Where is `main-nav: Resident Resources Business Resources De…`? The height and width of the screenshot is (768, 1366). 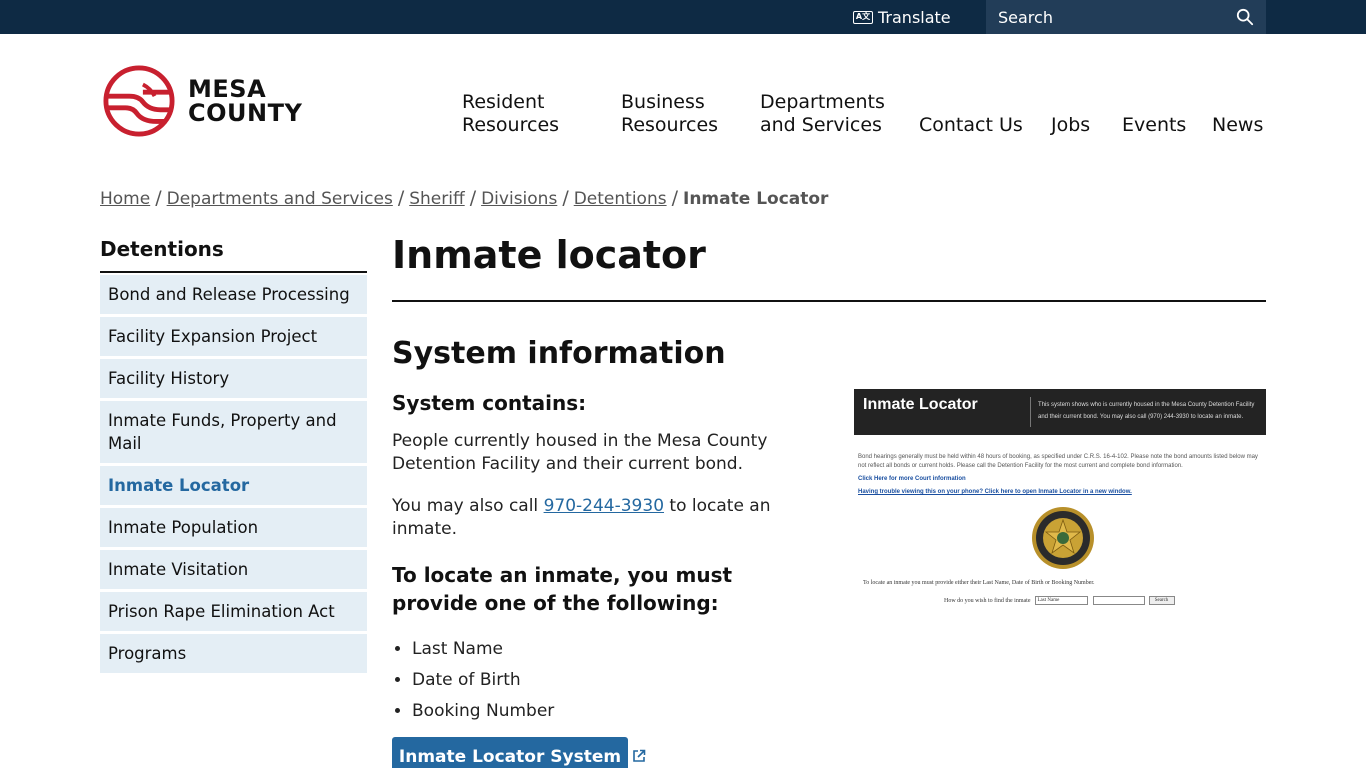
main-nav: Resident Resources Business Resources De… is located at coordinates (683, 112).